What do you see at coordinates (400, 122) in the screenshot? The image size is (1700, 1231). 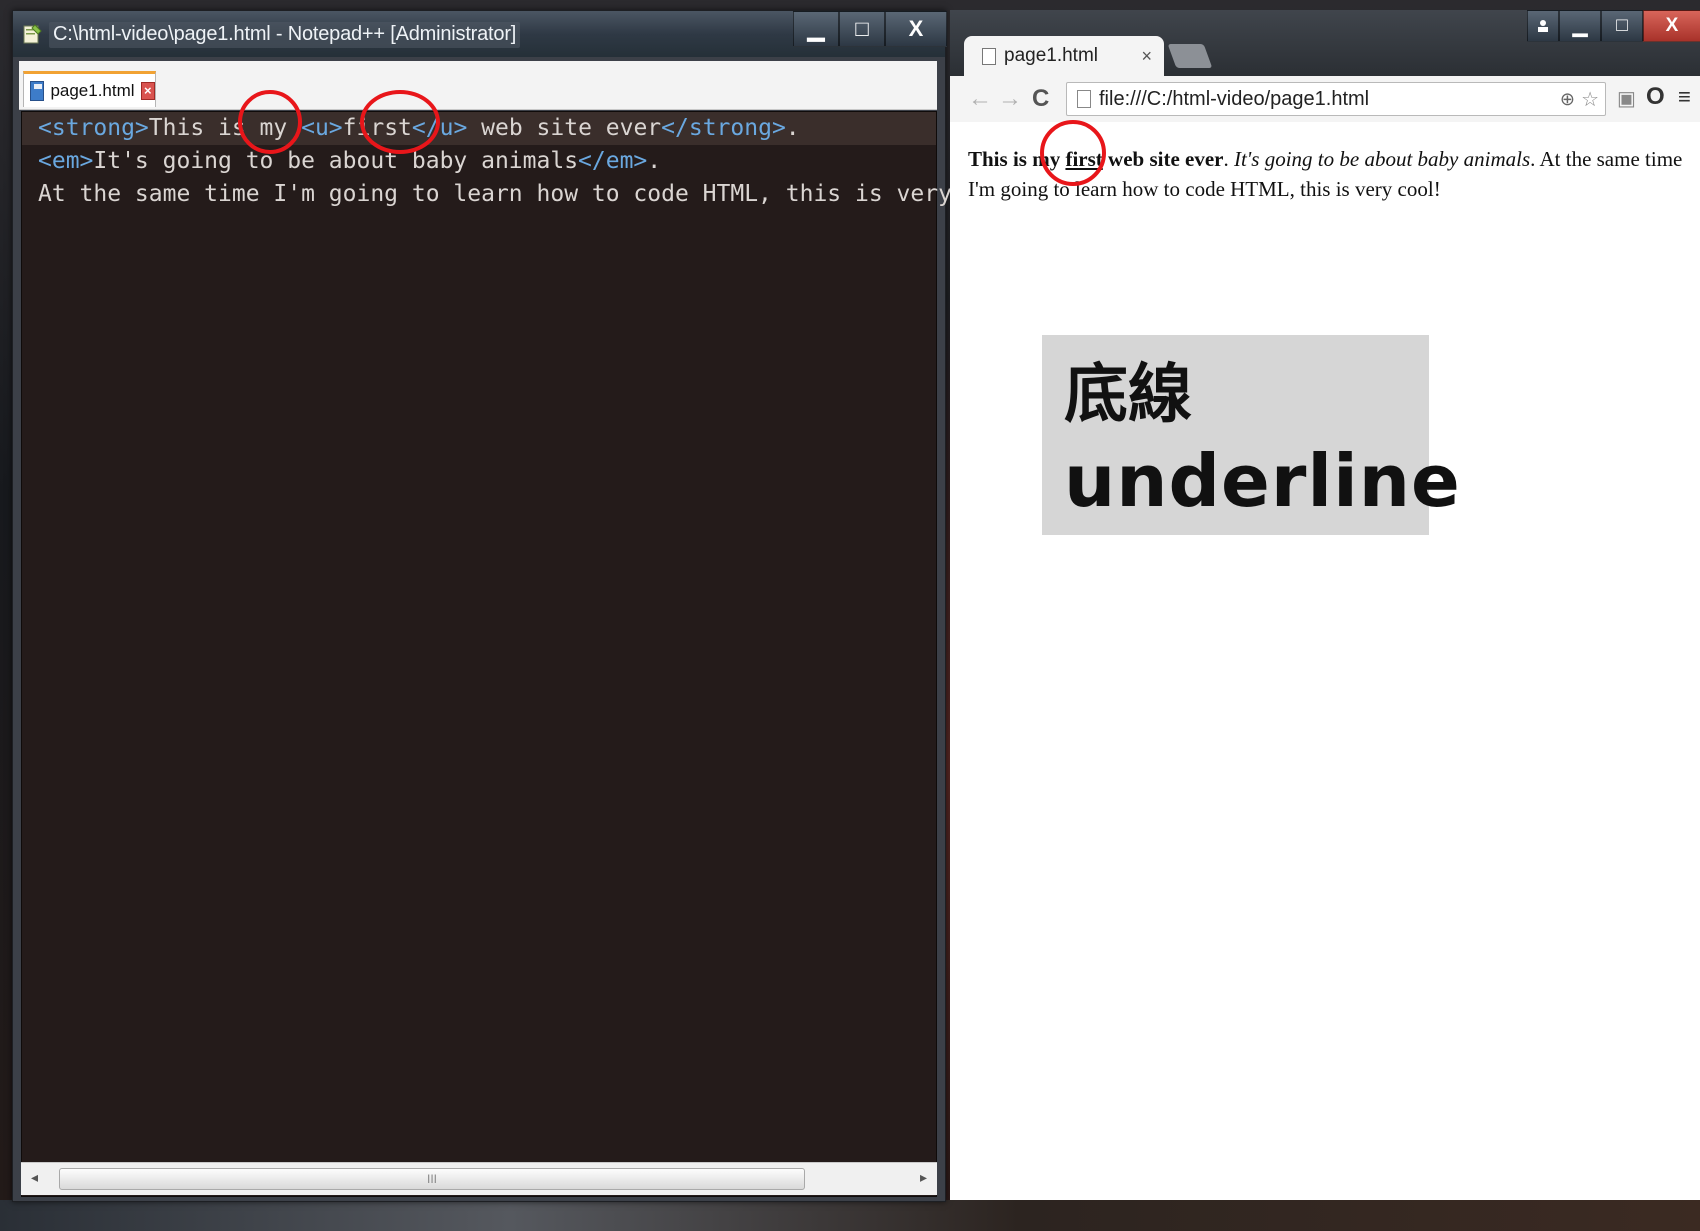 I see `highlight-ring-close-tag` at bounding box center [400, 122].